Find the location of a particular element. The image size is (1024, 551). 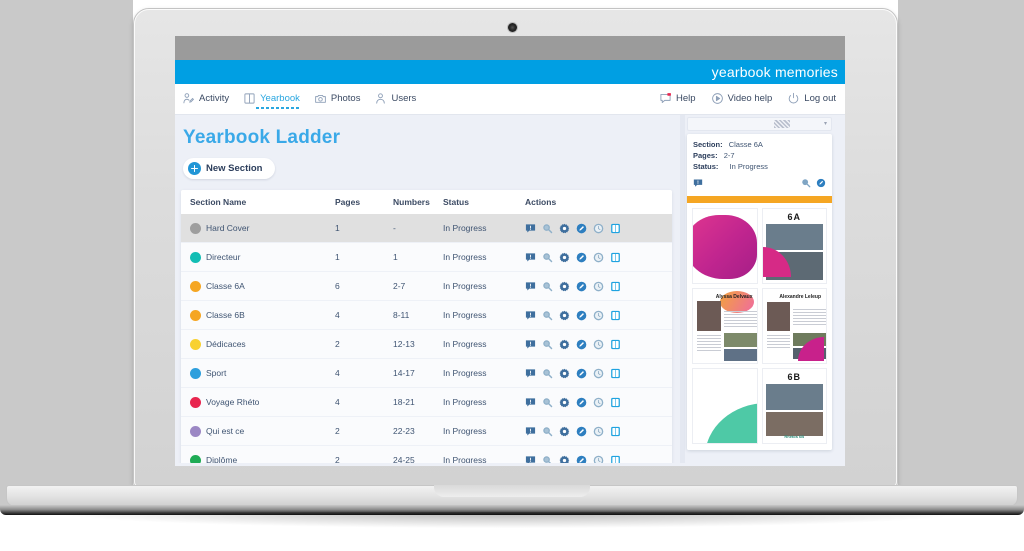

preview-page-4: Alexandre Leleup is located at coordinates (794, 326).